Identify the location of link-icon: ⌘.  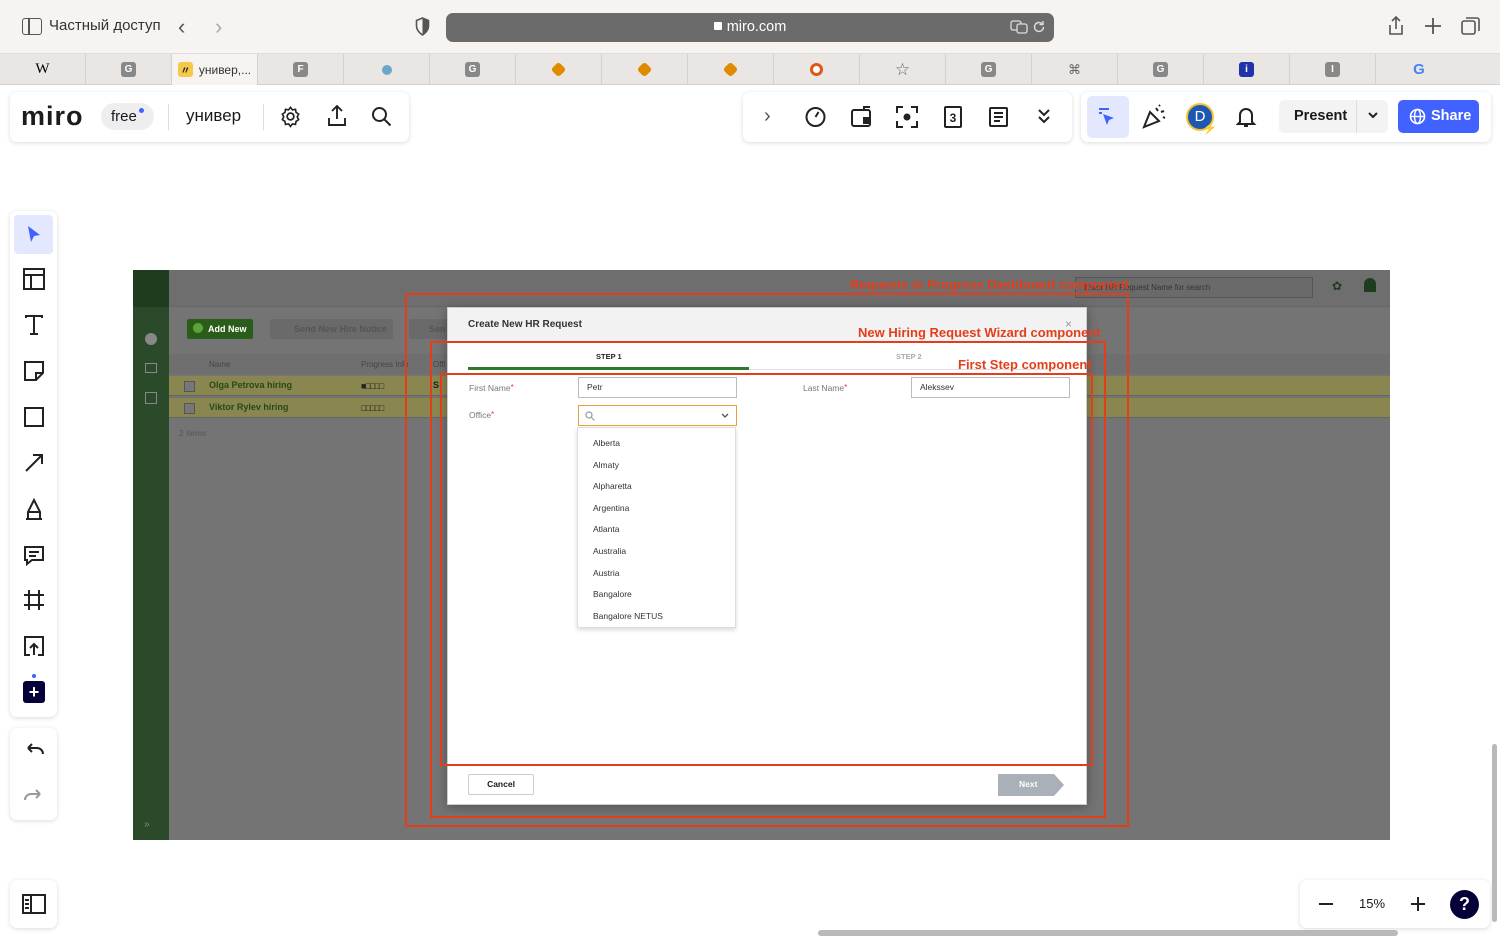
(1074, 69).